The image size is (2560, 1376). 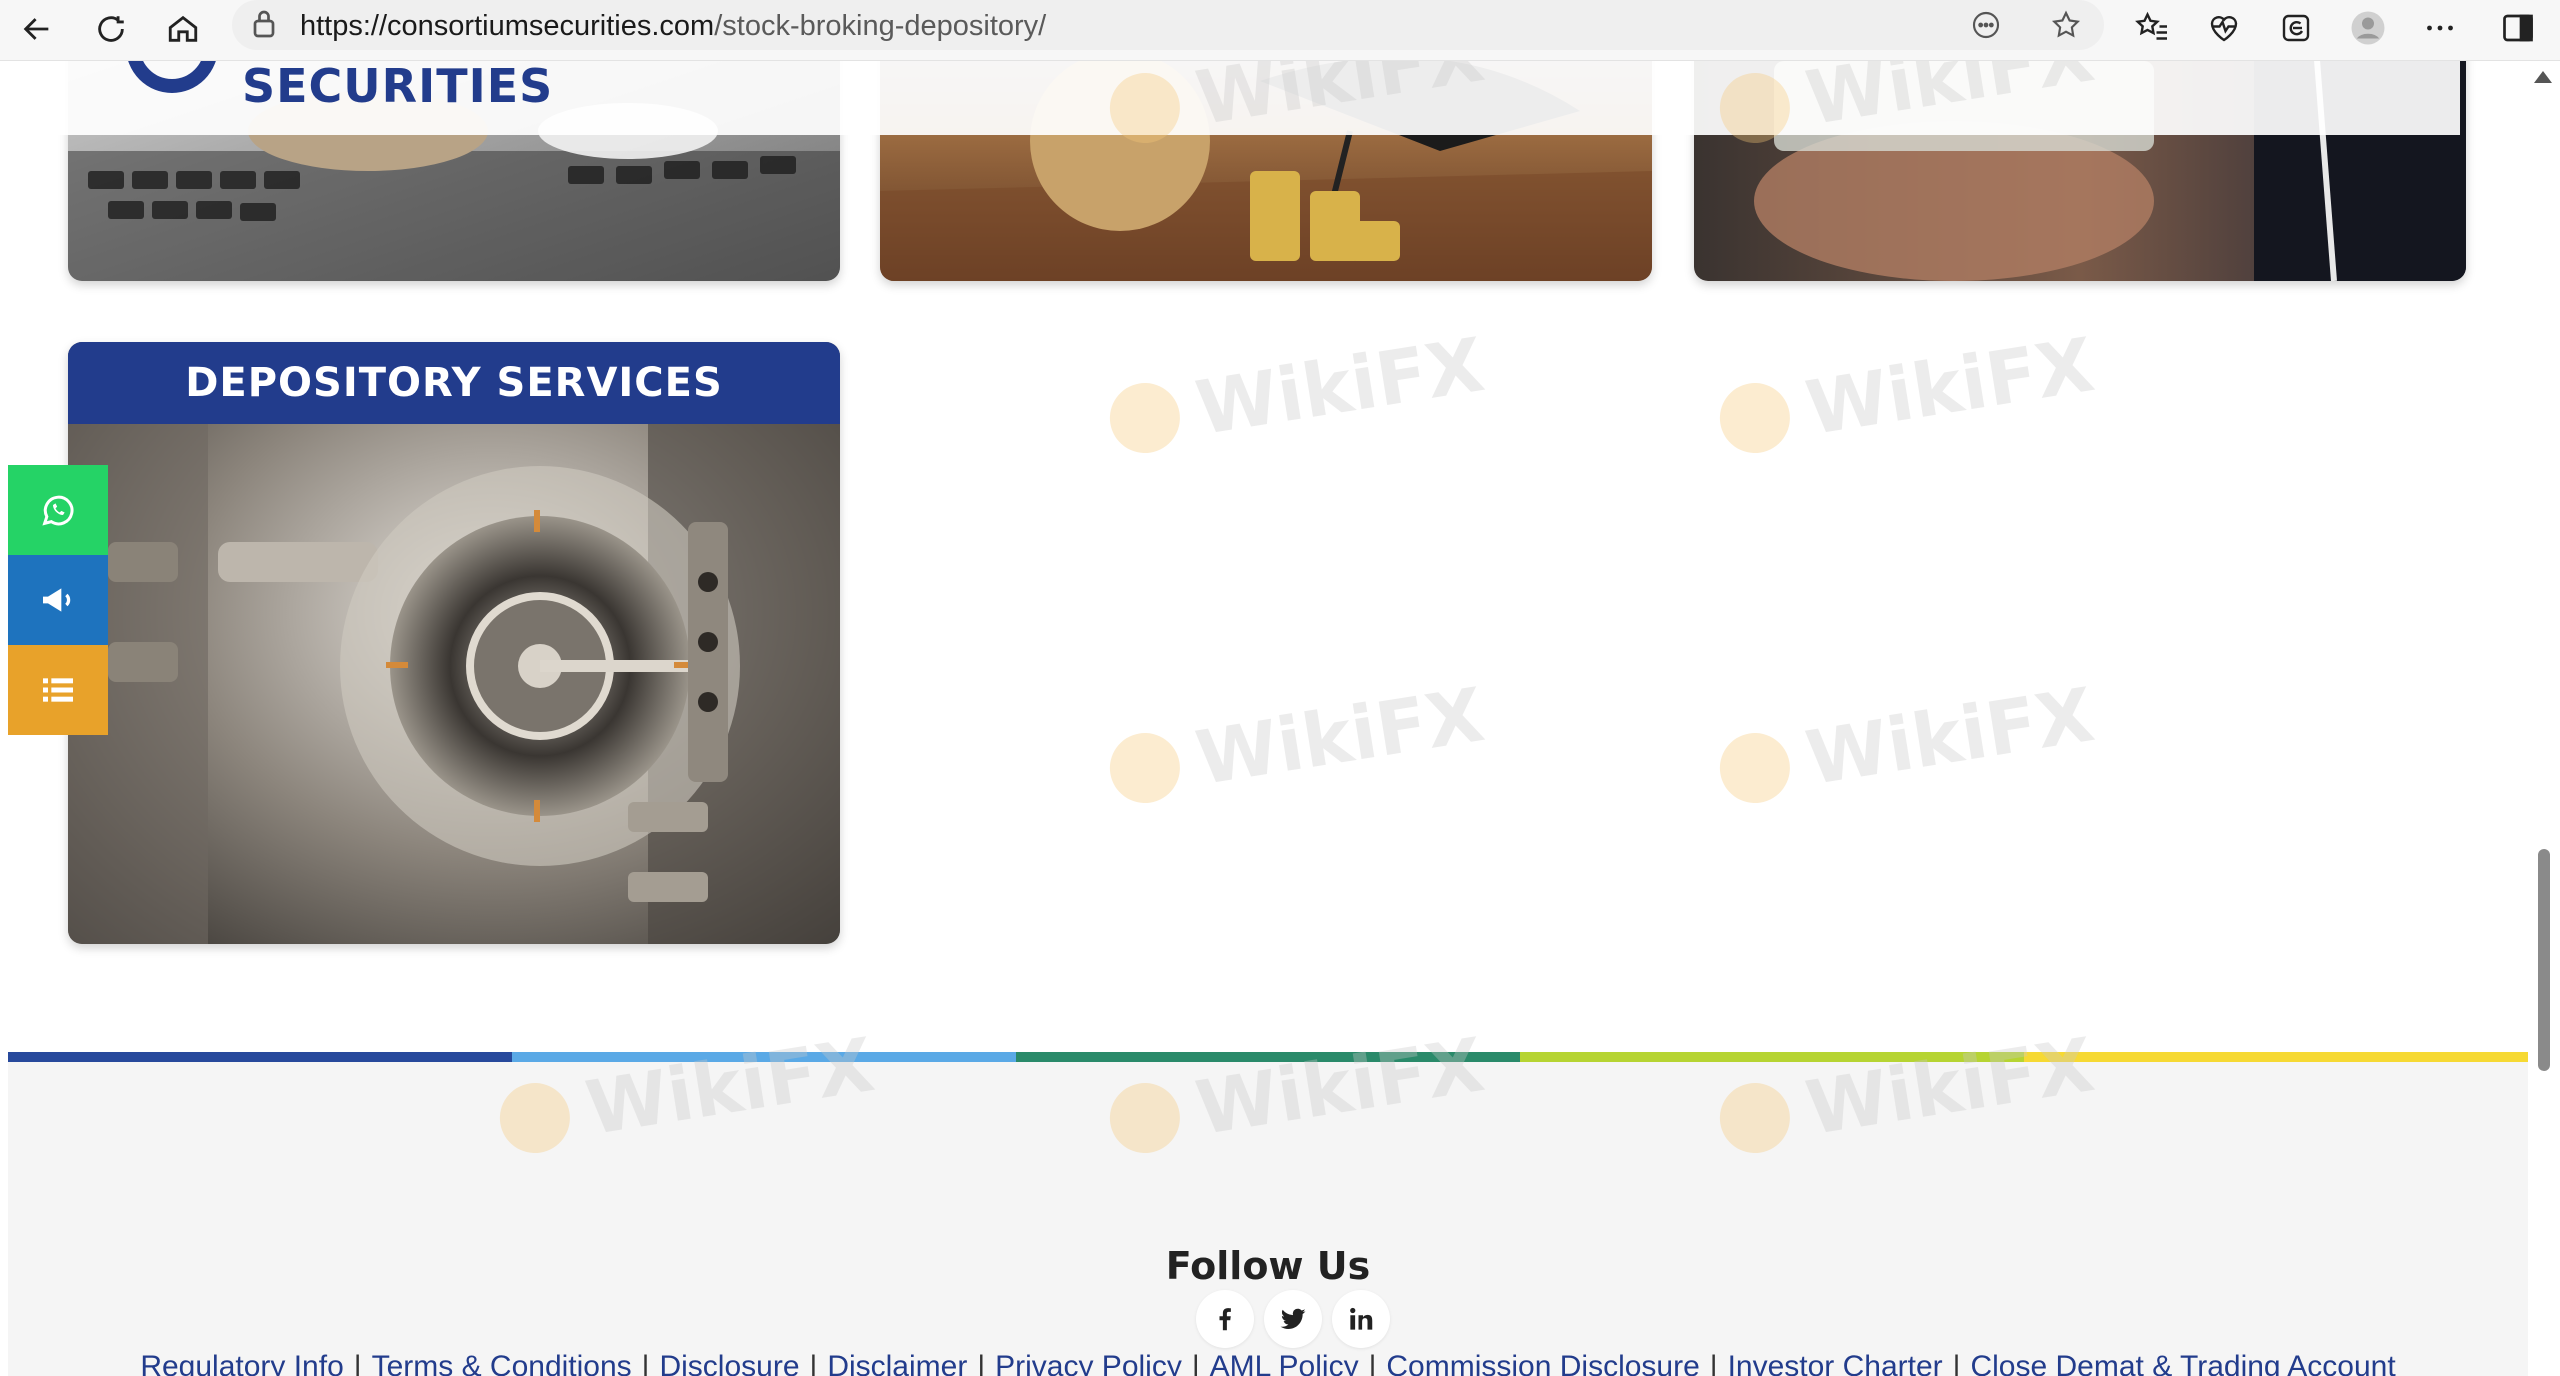 I want to click on more-dots-icon, so click(x=2440, y=28).